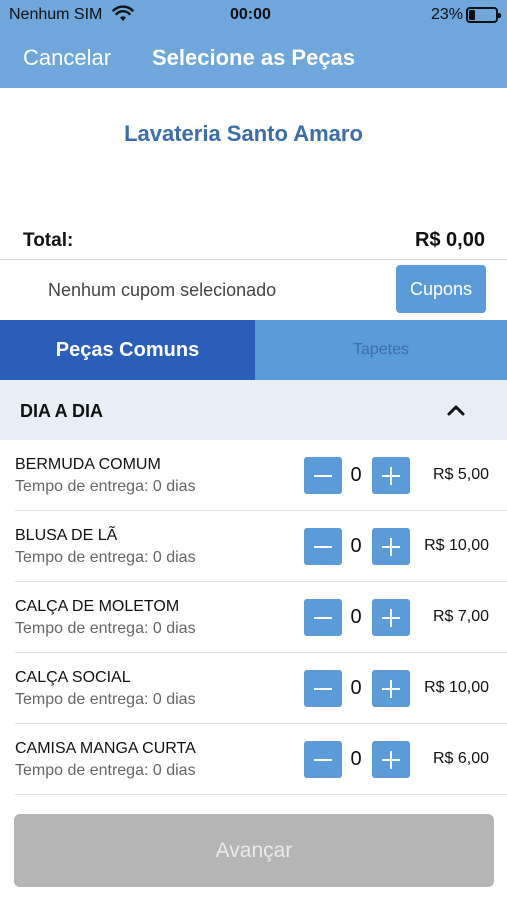  What do you see at coordinates (67, 58) in the screenshot?
I see `cancel-button: Cancelar` at bounding box center [67, 58].